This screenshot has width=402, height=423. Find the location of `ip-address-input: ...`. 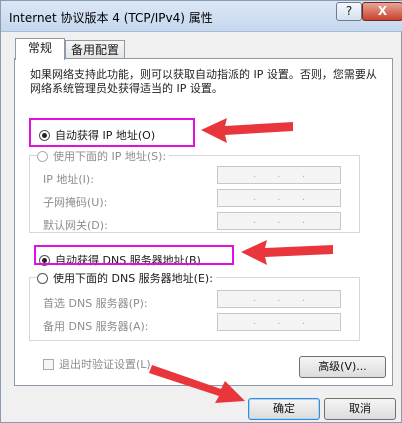

ip-address-input: ... is located at coordinates (279, 175).